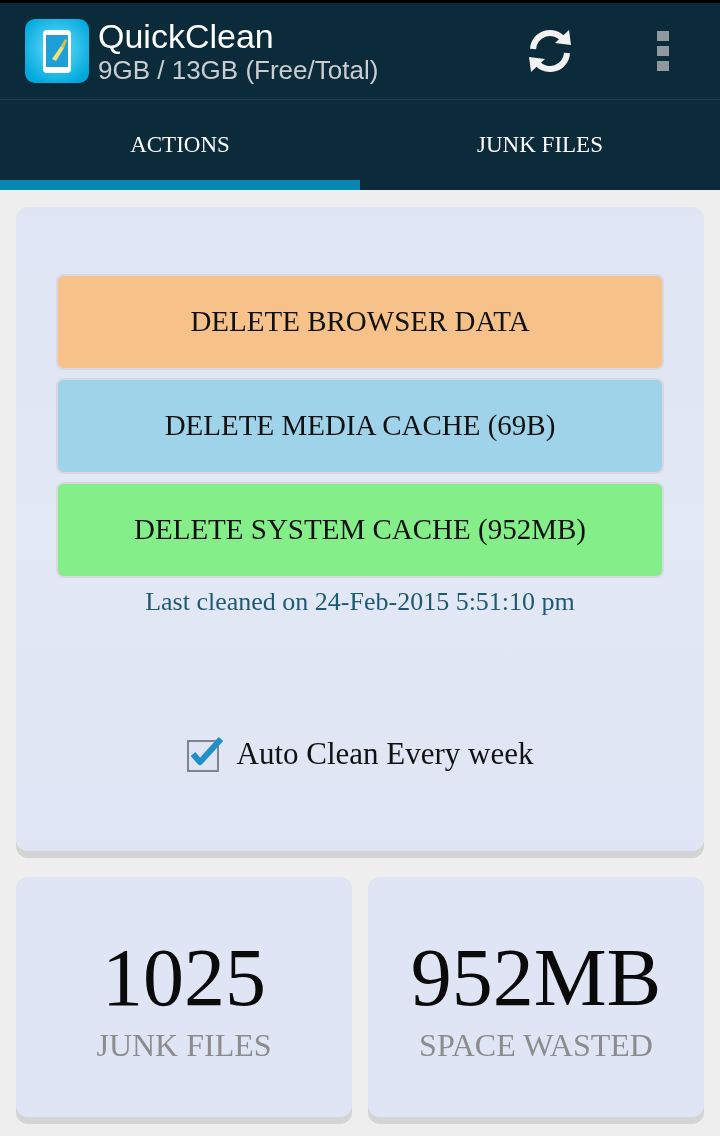 This screenshot has height=1136, width=720. I want to click on storage-summary: 9GB / 13GB (Free/Total), so click(238, 70).